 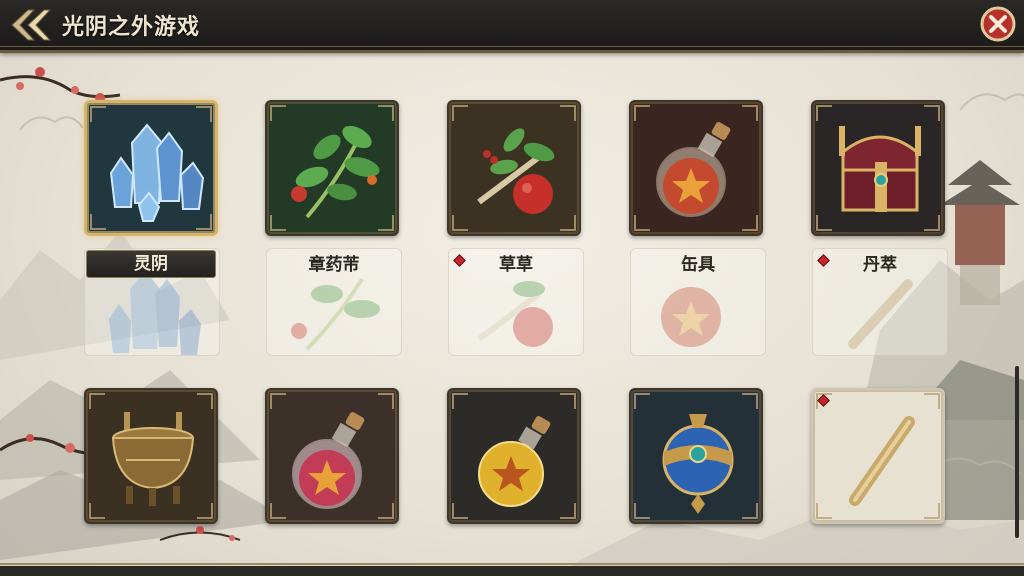 I want to click on item-card-blue-amulet, so click(x=696, y=456).